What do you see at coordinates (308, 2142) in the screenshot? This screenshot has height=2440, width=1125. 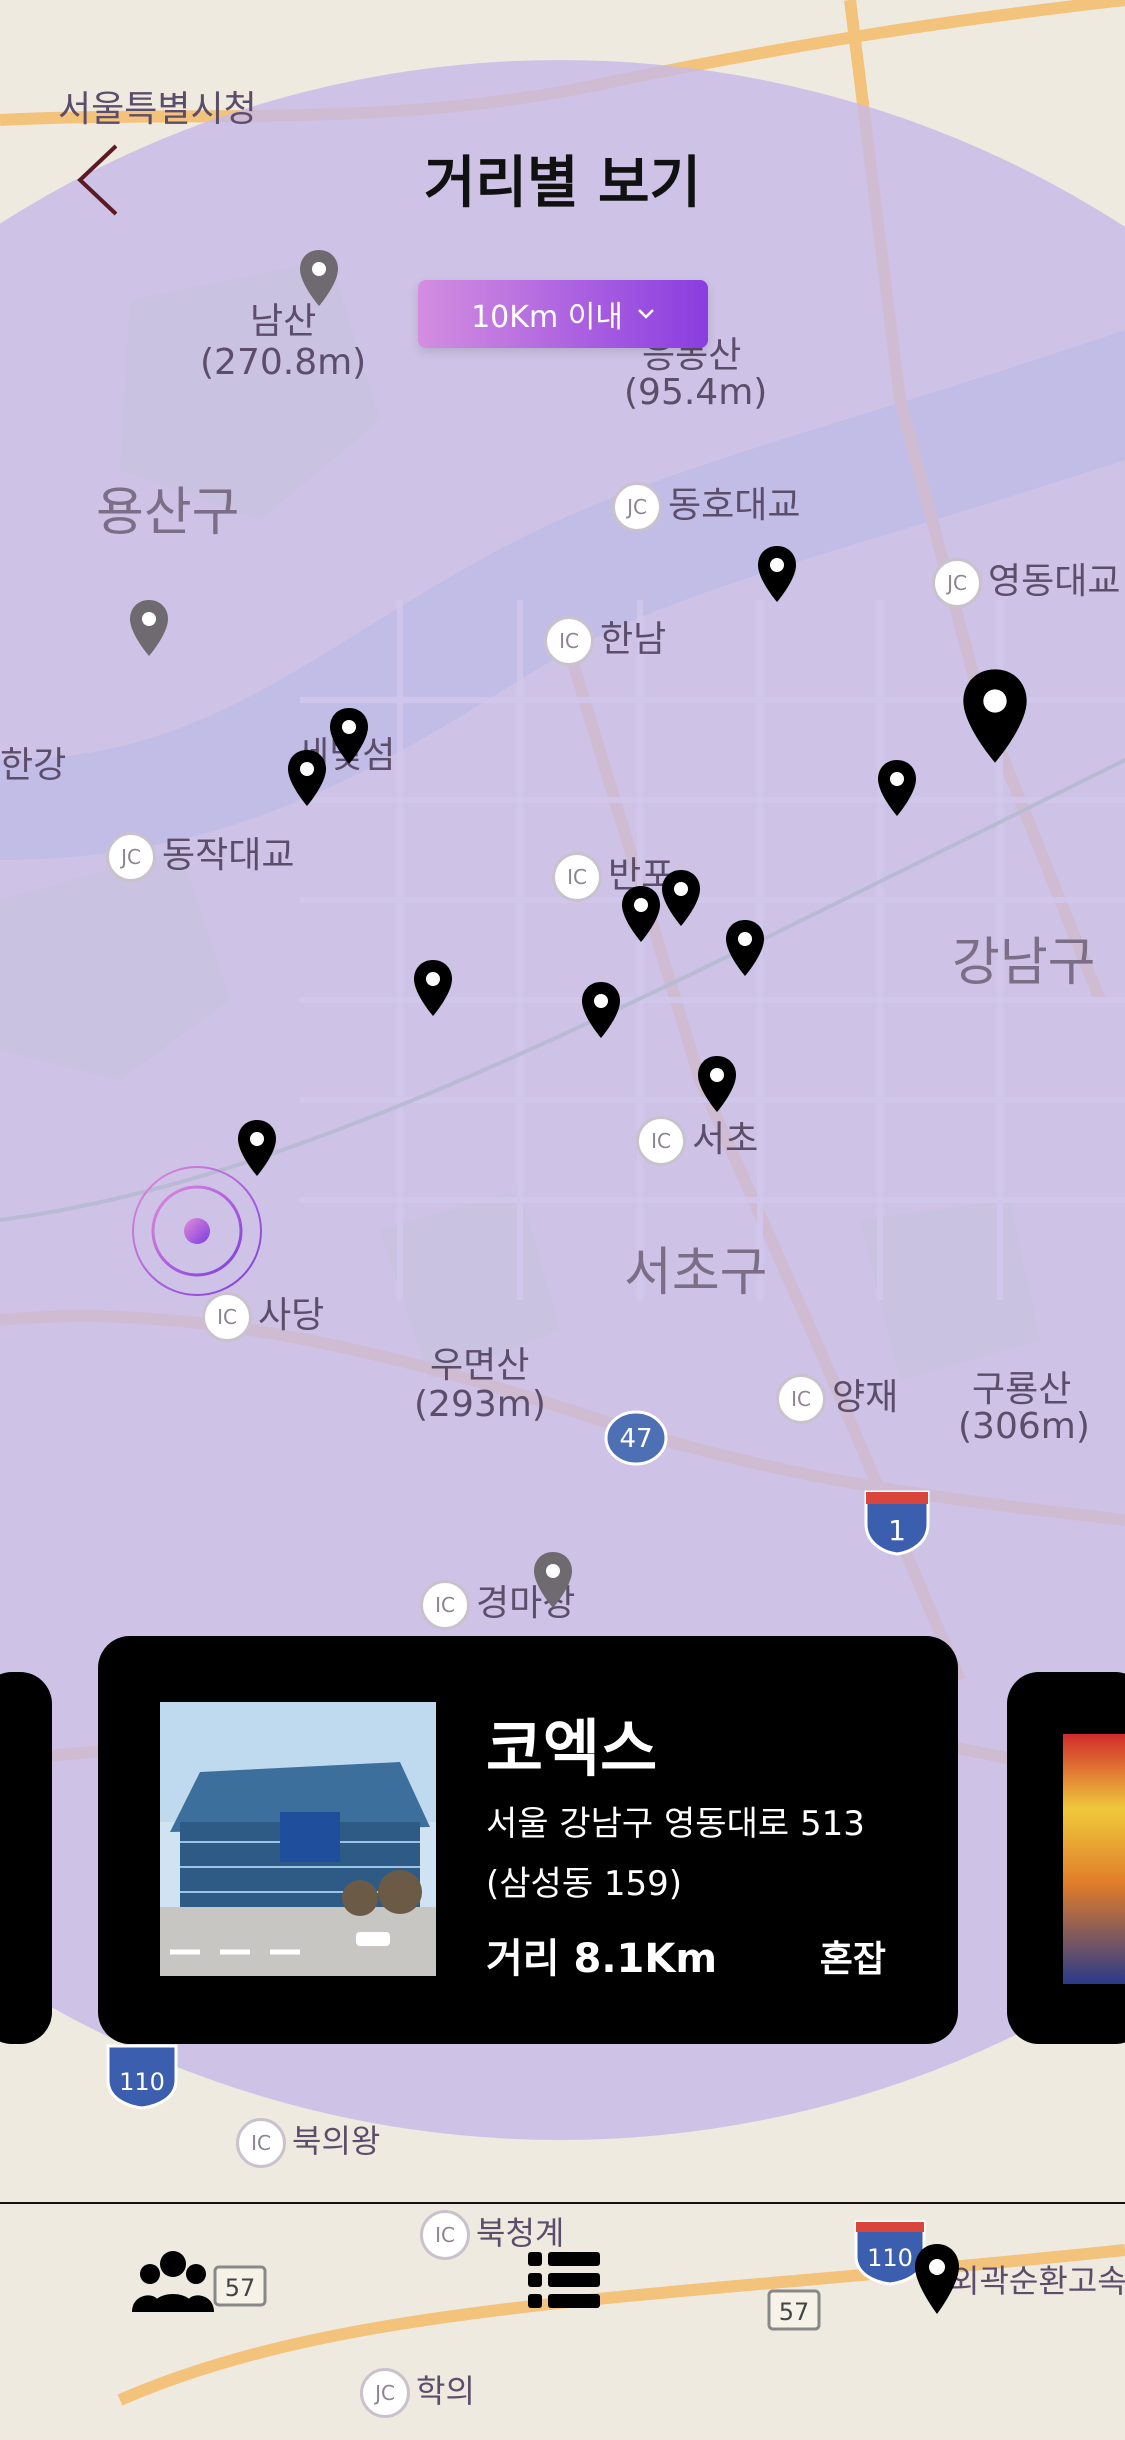 I see `map-label-bukuiwang: IC 북의왕` at bounding box center [308, 2142].